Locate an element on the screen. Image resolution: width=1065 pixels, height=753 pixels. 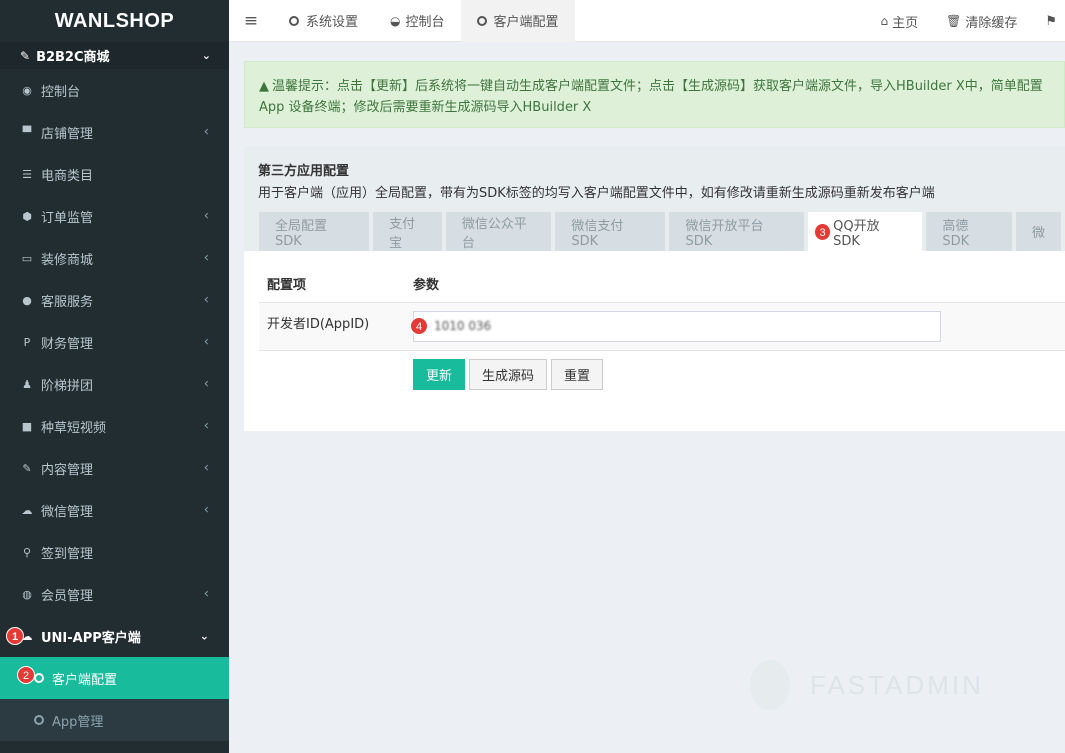
sidebar-item-label: 订单监管 is located at coordinates (67, 218).